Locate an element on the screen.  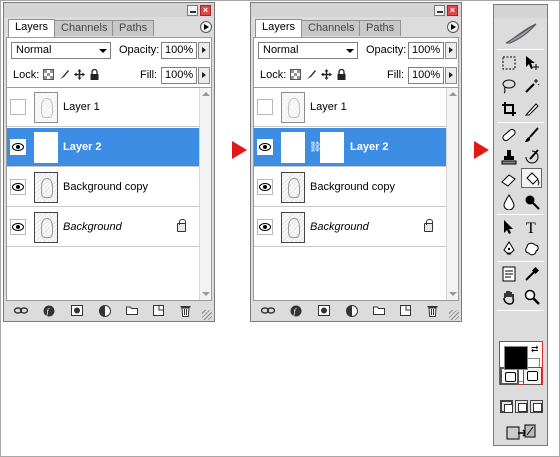
crop-tool-icon is located at coordinates (509, 109).